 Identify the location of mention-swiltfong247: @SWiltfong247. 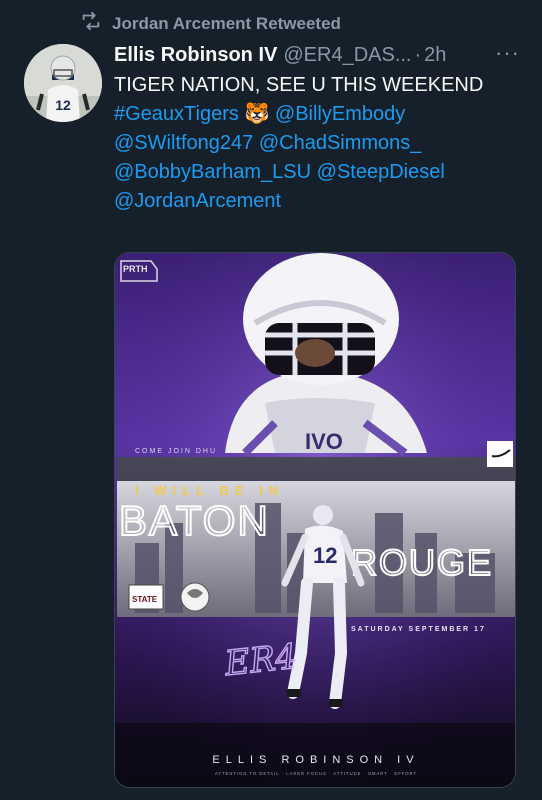
(183, 143).